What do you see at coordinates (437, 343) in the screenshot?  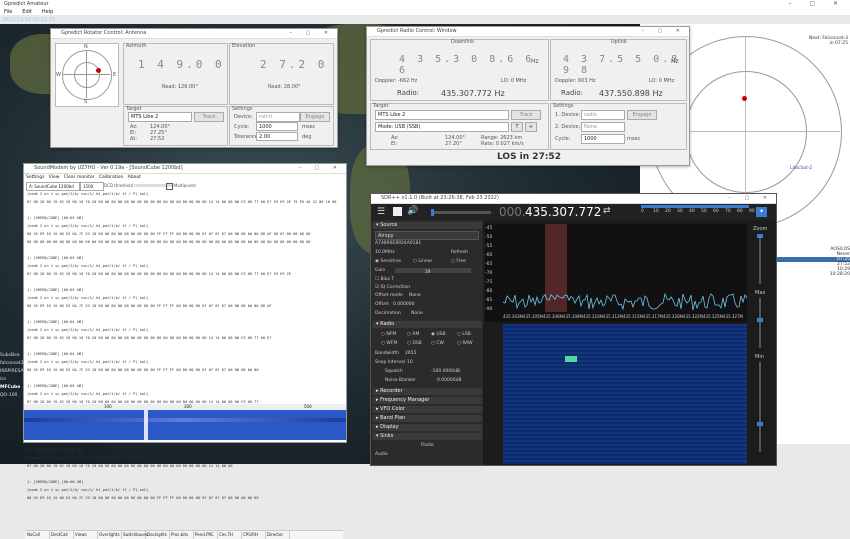 I see `mode-cw: ○ CW` at bounding box center [437, 343].